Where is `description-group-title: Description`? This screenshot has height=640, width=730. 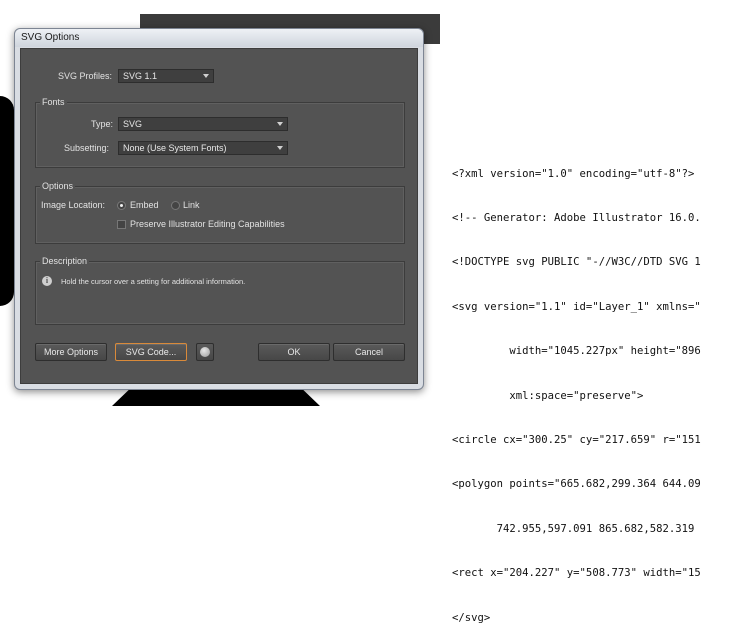 description-group-title: Description is located at coordinates (65, 261).